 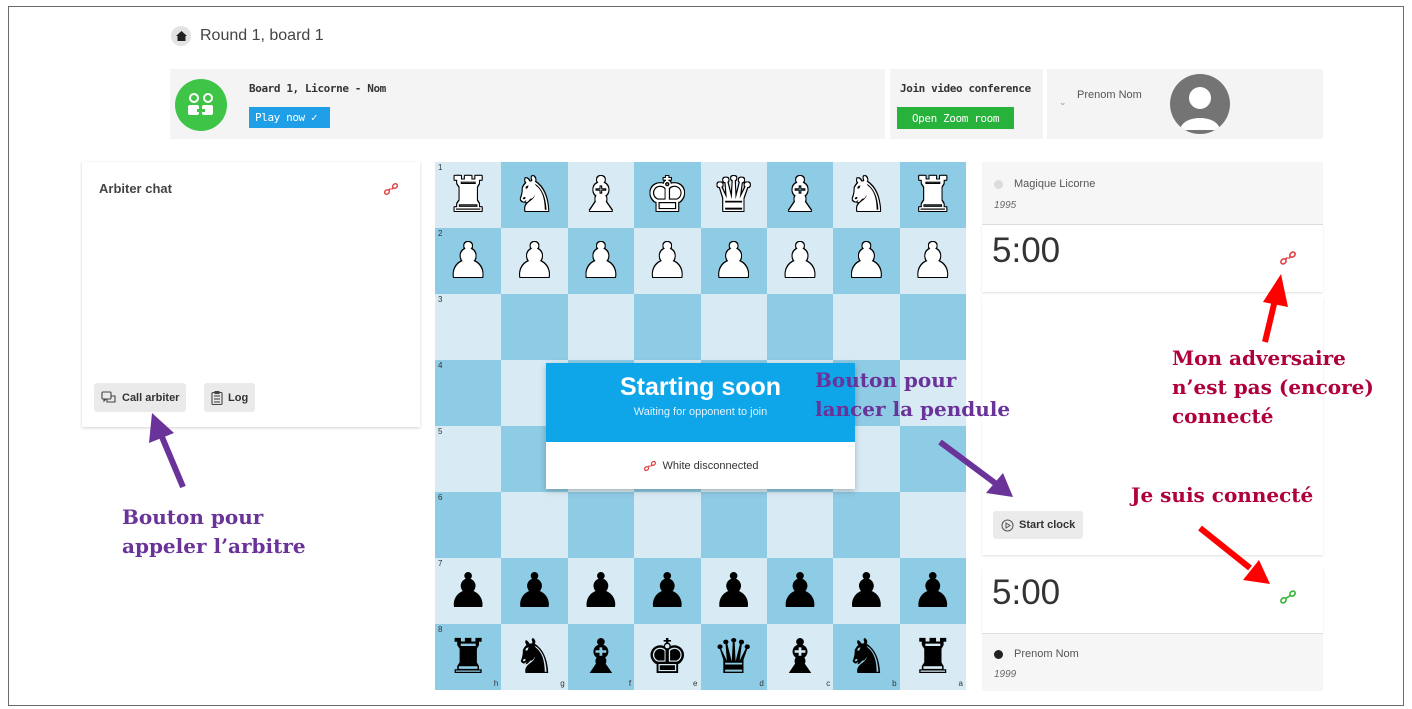 I want to click on board-square: g ♞, so click(x=534, y=657).